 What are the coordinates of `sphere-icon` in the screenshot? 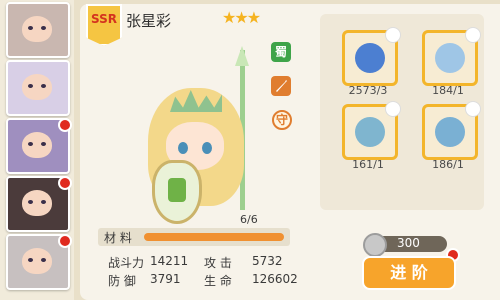 It's located at (370, 132).